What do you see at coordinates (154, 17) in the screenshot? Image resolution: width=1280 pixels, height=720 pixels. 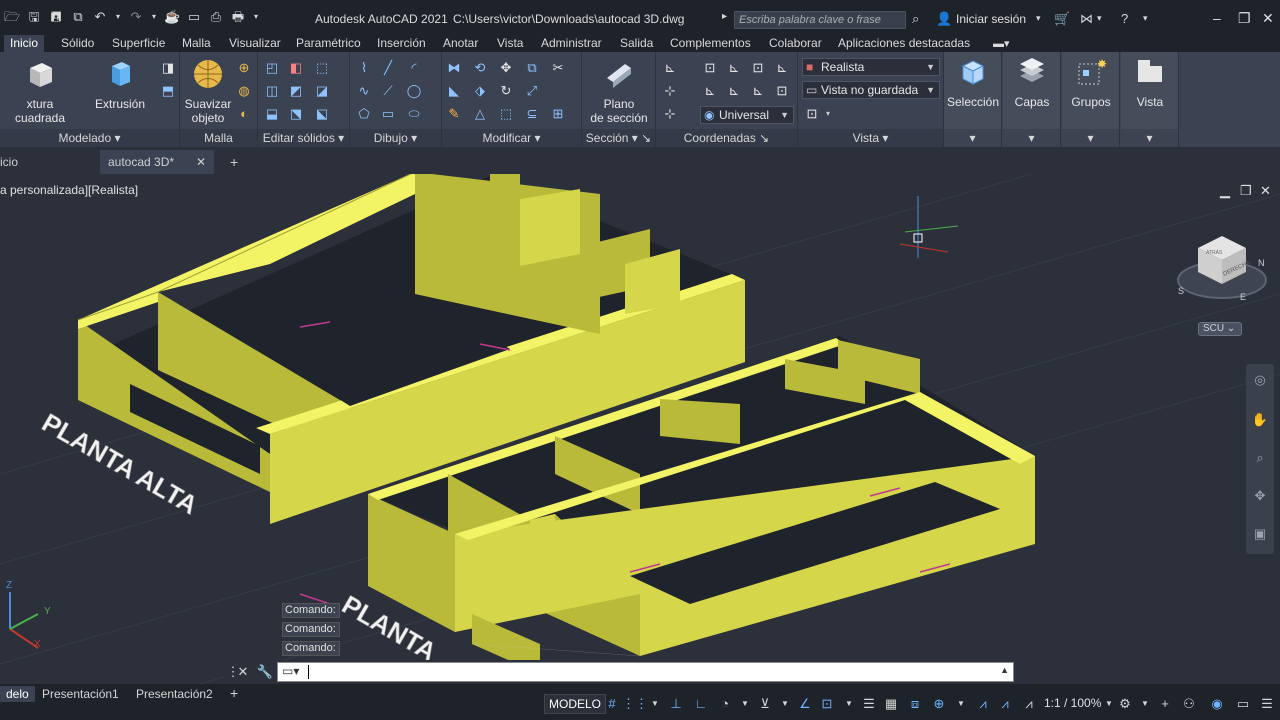 I see `redo-dropdown-icon: ▾` at bounding box center [154, 17].